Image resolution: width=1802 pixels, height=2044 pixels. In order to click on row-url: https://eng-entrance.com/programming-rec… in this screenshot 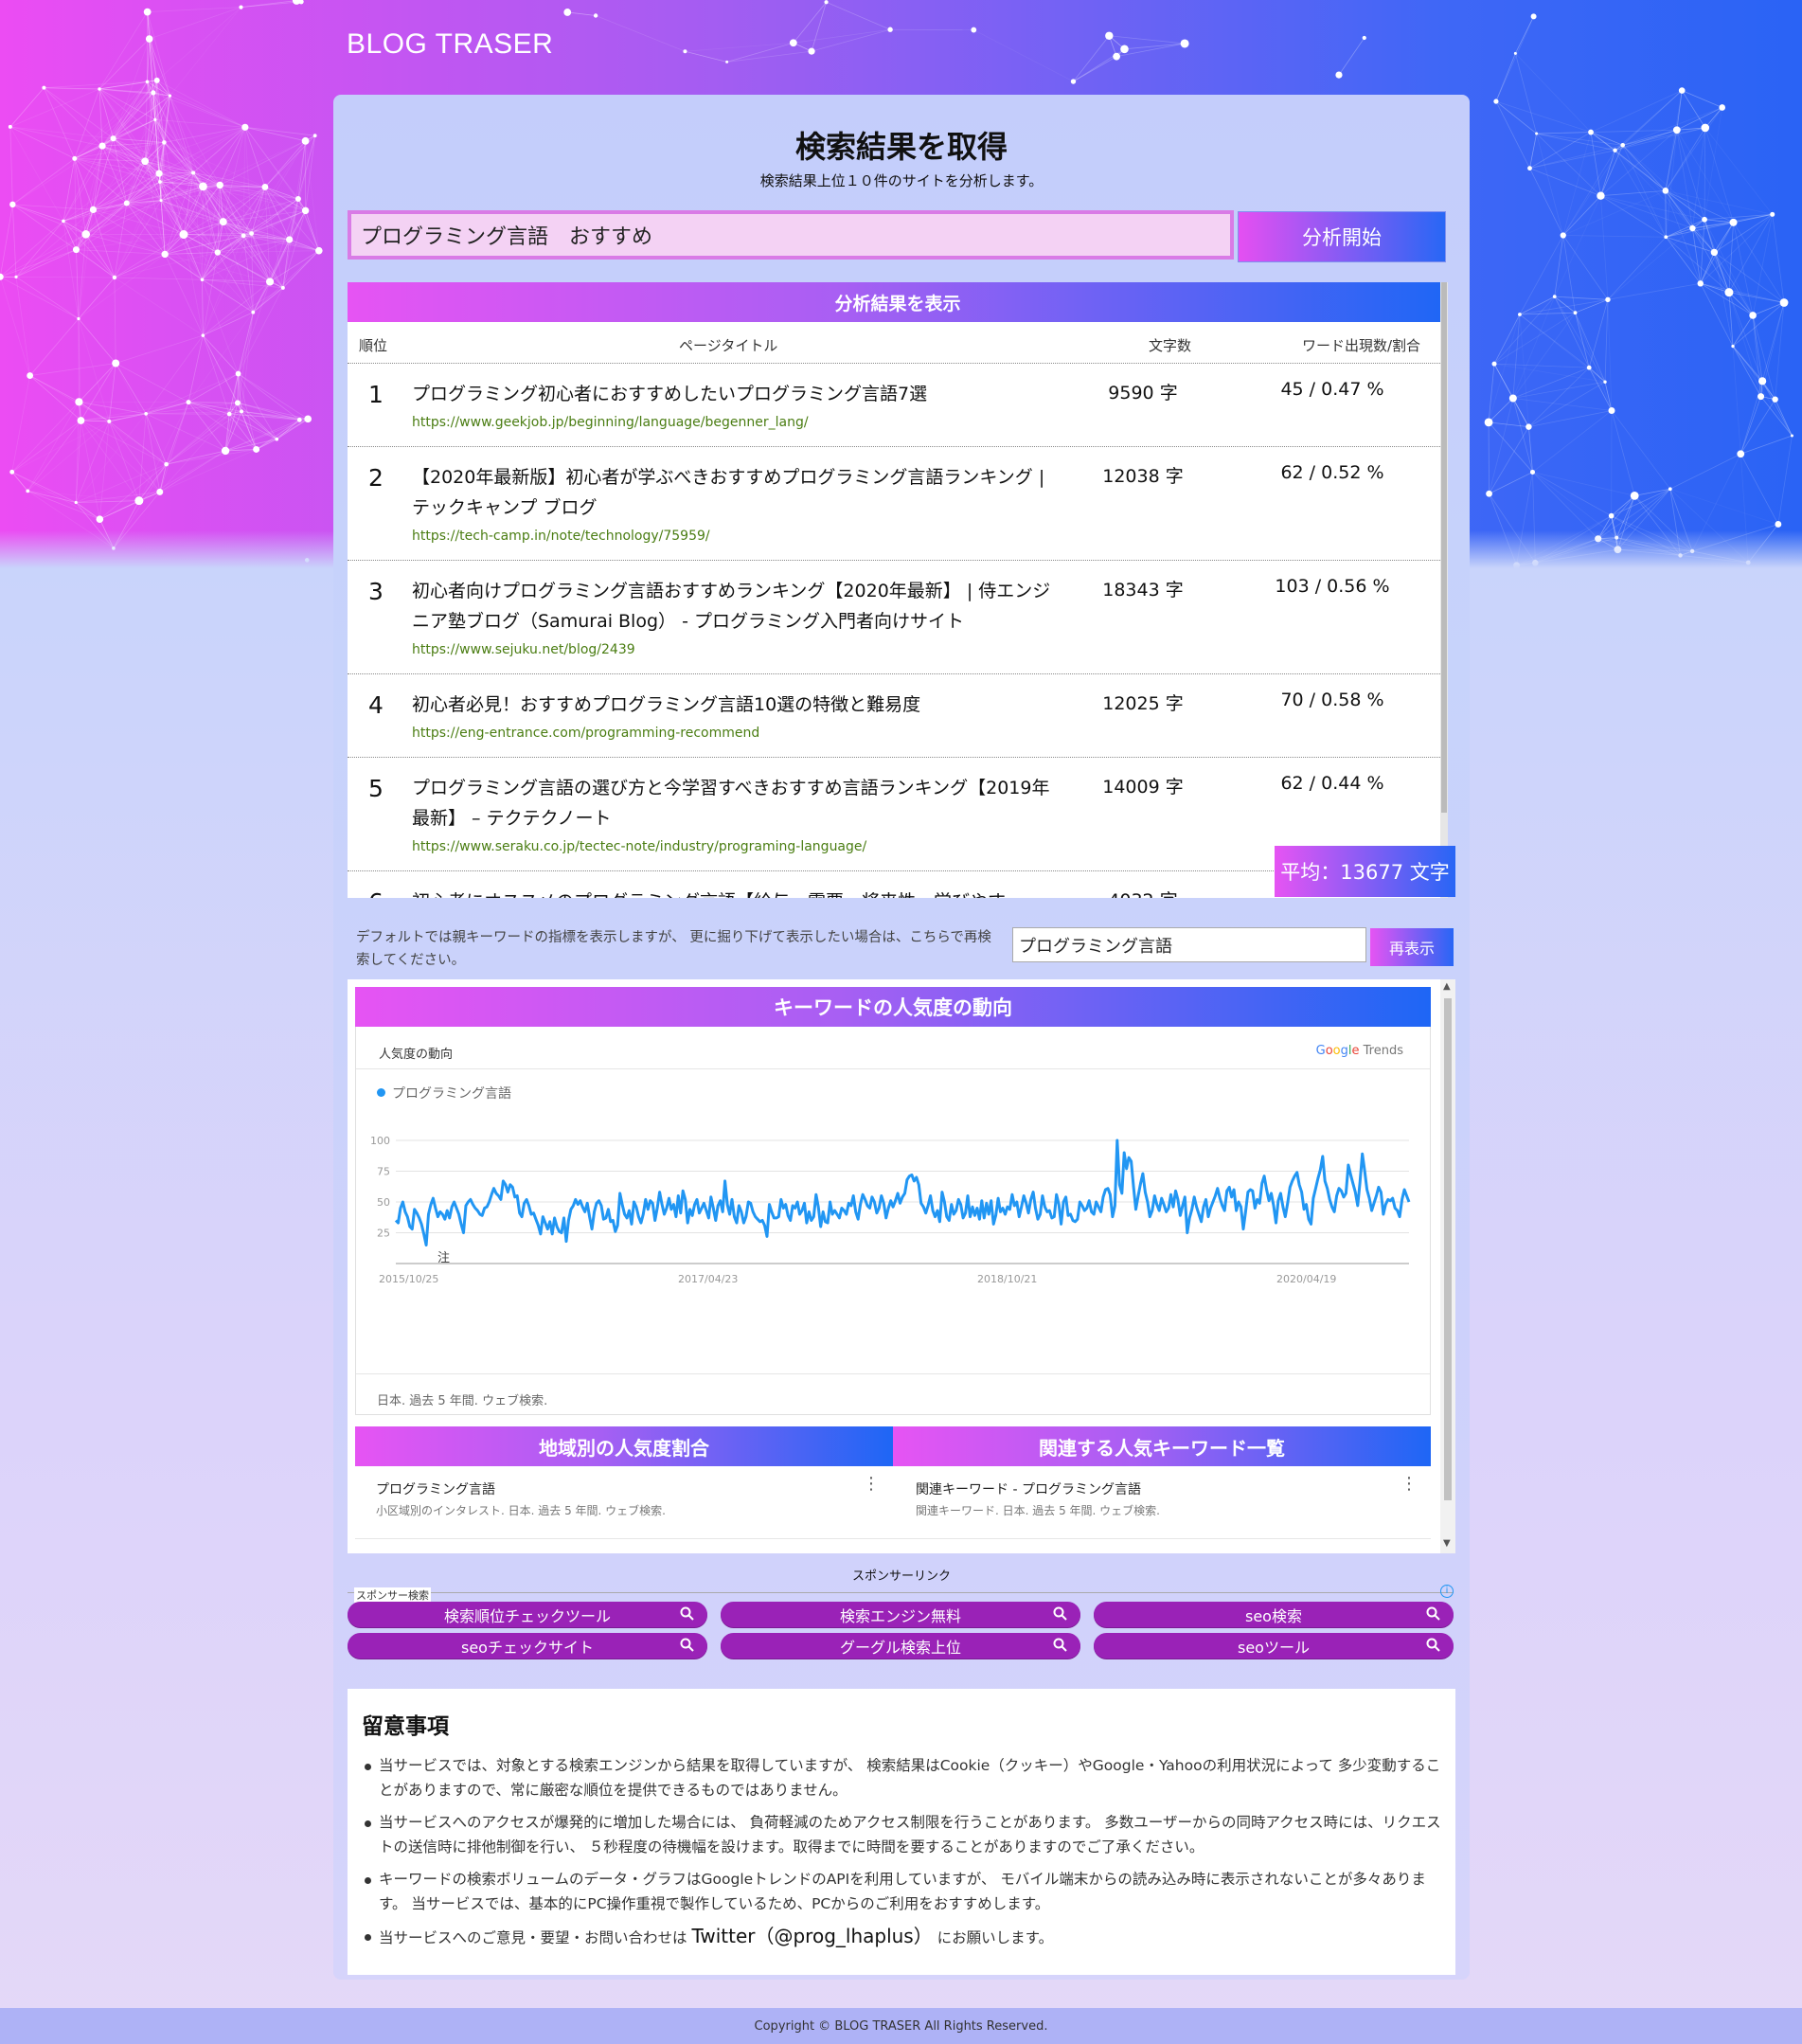, I will do `click(585, 733)`.